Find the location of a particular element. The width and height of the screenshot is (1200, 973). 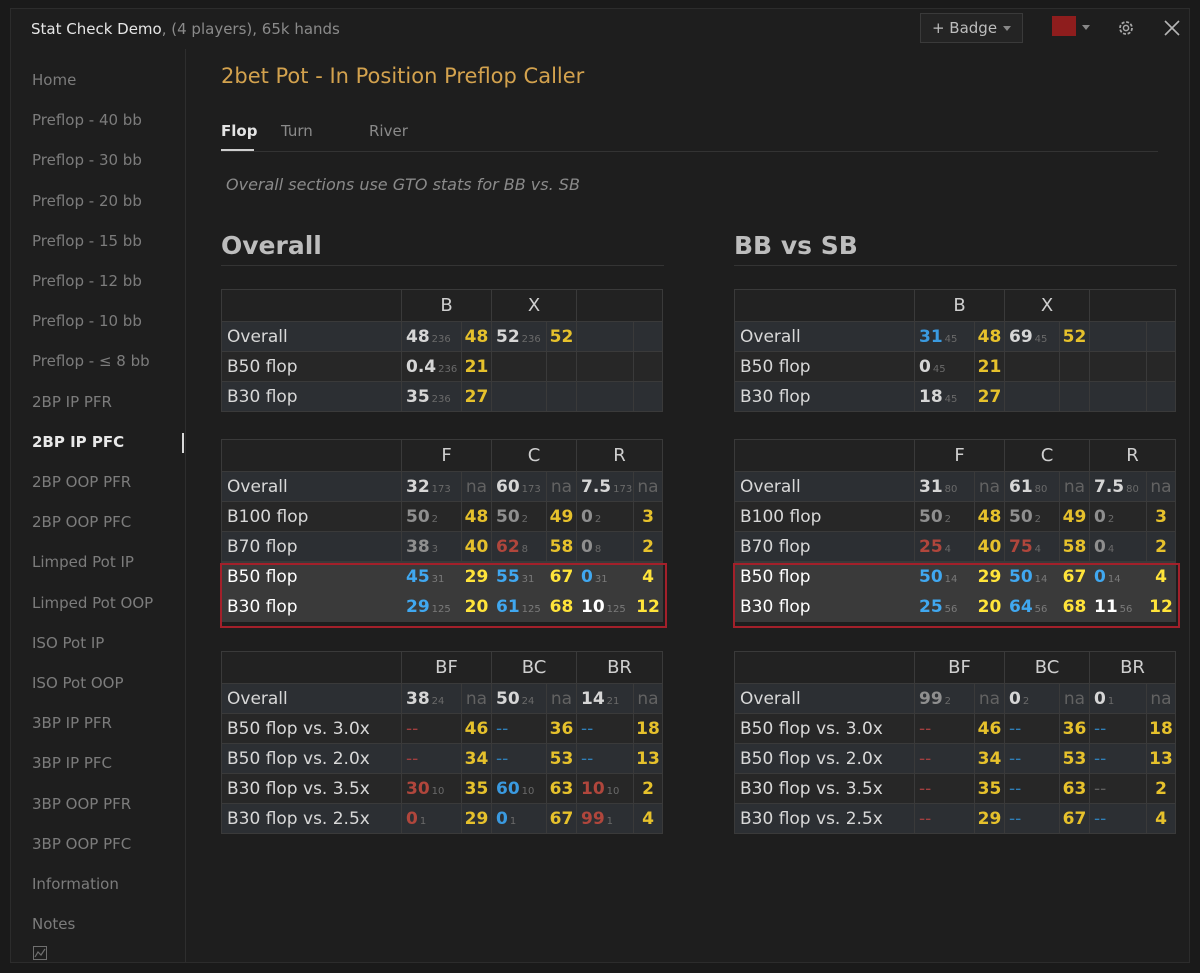

sidebar-item-preflop-10-bb: Preflop - 10 bb is located at coordinates (87, 321).